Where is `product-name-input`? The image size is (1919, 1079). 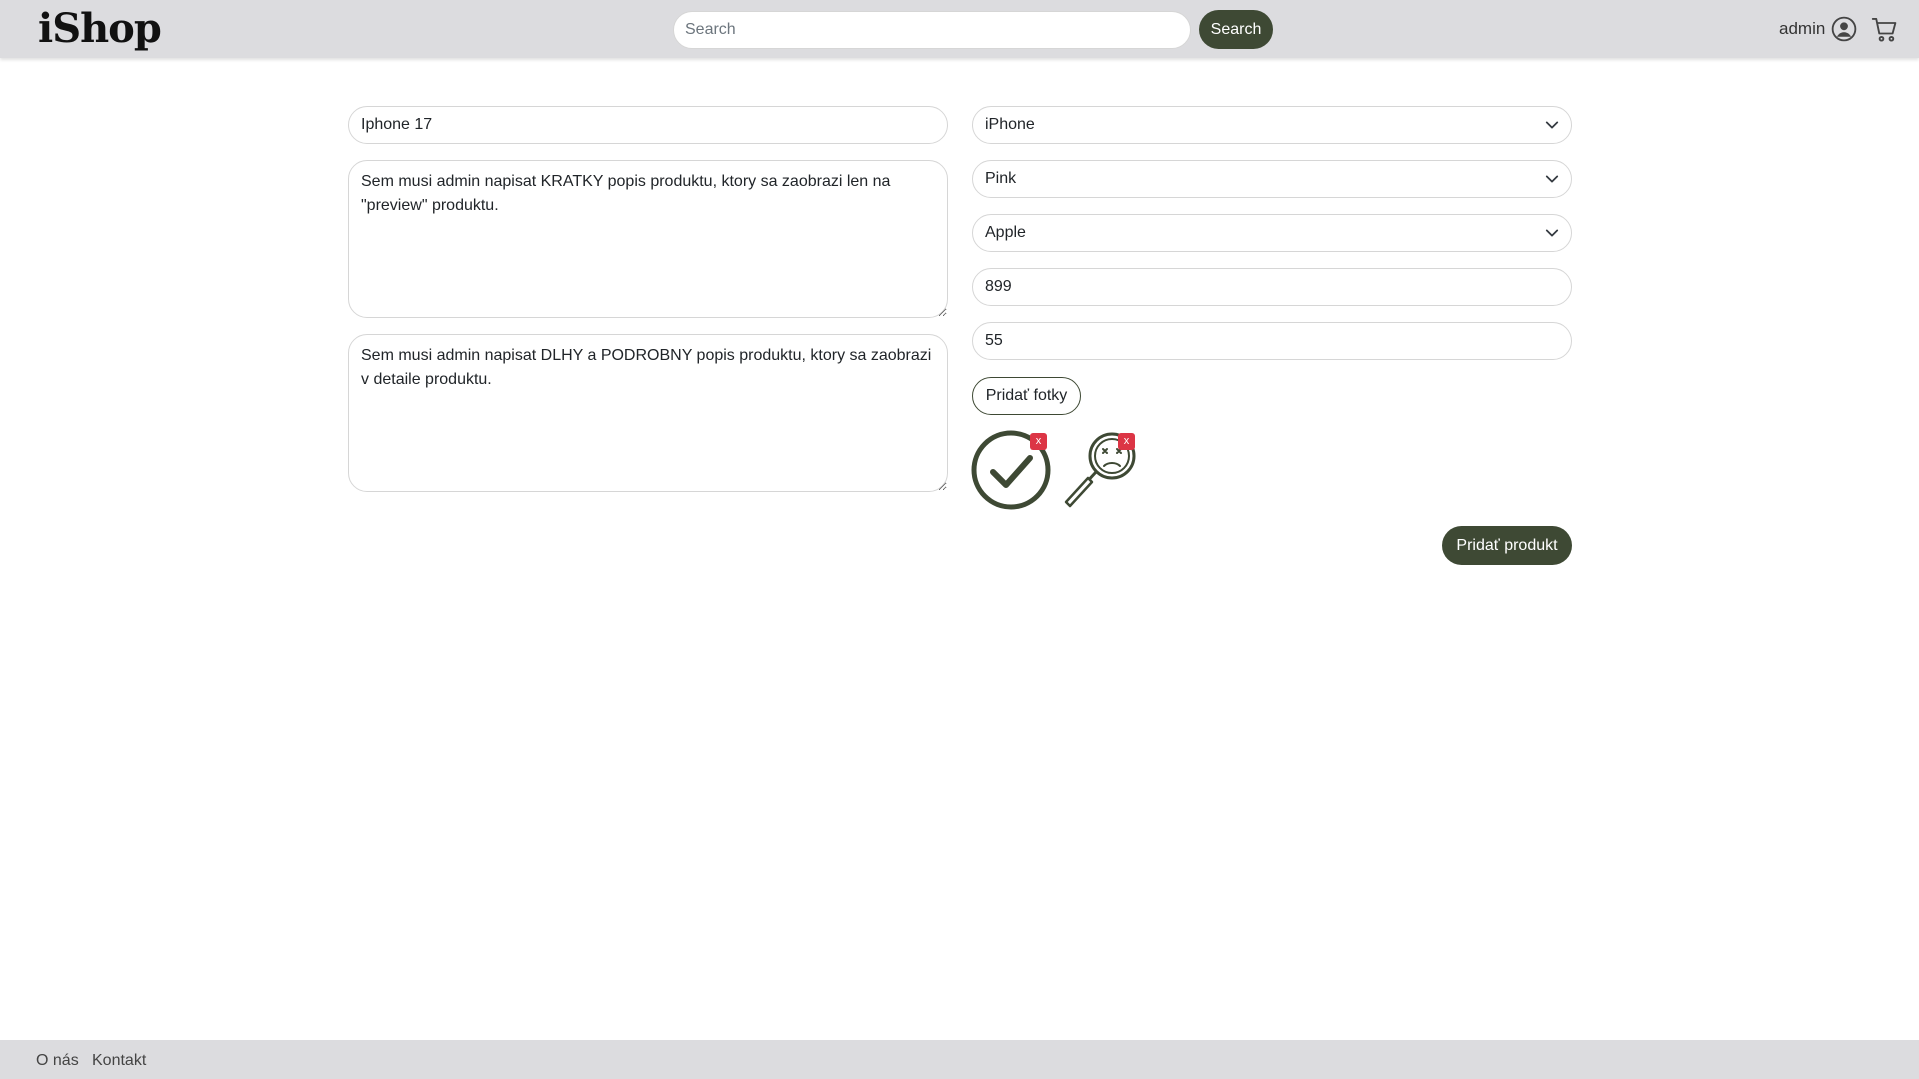
product-name-input is located at coordinates (648, 125).